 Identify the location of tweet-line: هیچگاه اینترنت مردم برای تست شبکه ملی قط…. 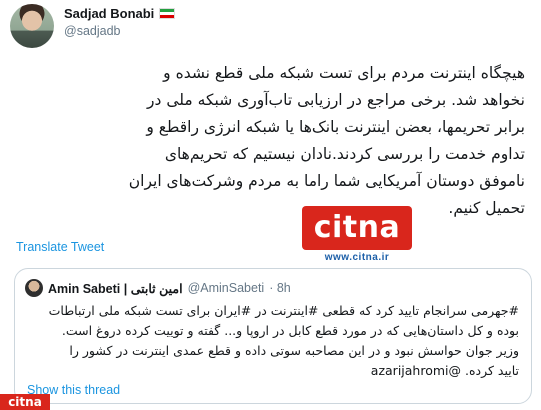
(344, 73).